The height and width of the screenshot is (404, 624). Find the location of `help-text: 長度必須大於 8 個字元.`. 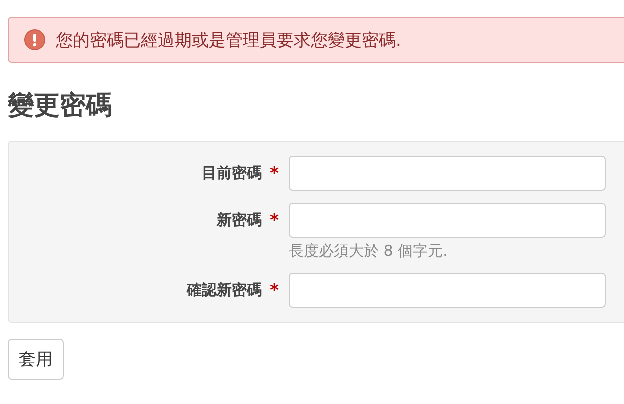

help-text: 長度必須大於 8 個字元. is located at coordinates (369, 251).